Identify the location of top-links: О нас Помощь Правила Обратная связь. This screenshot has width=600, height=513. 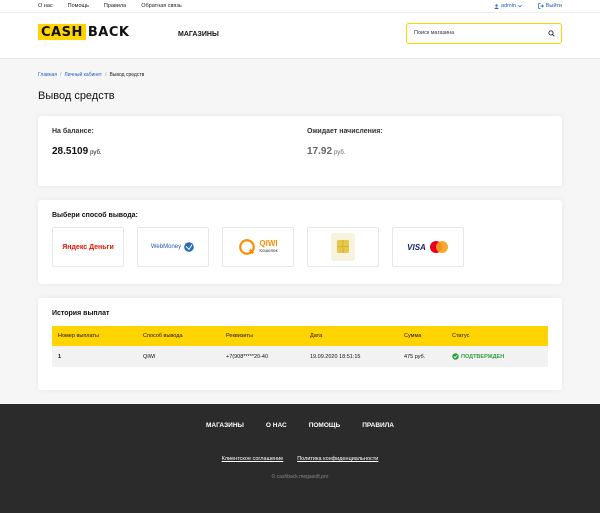
(110, 6).